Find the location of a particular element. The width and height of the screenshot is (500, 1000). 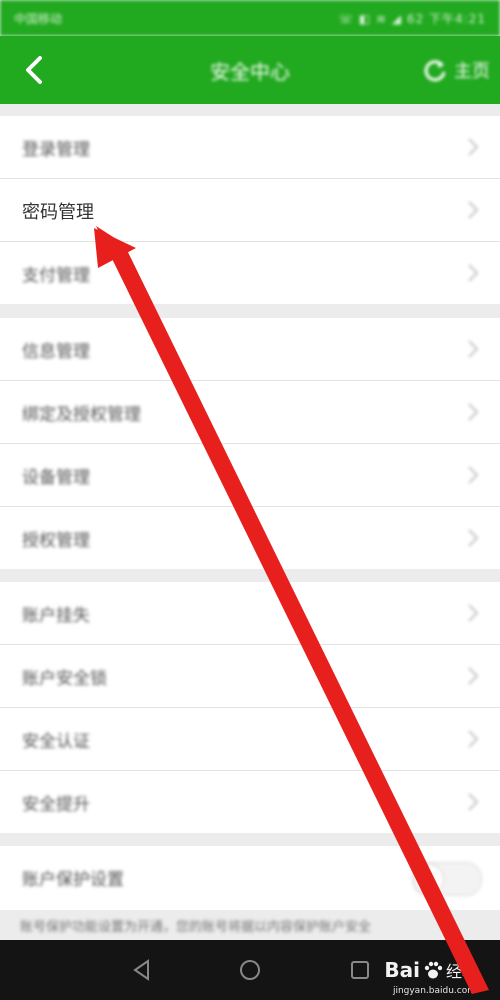

protection-section: 账户保护设置 is located at coordinates (250, 878).